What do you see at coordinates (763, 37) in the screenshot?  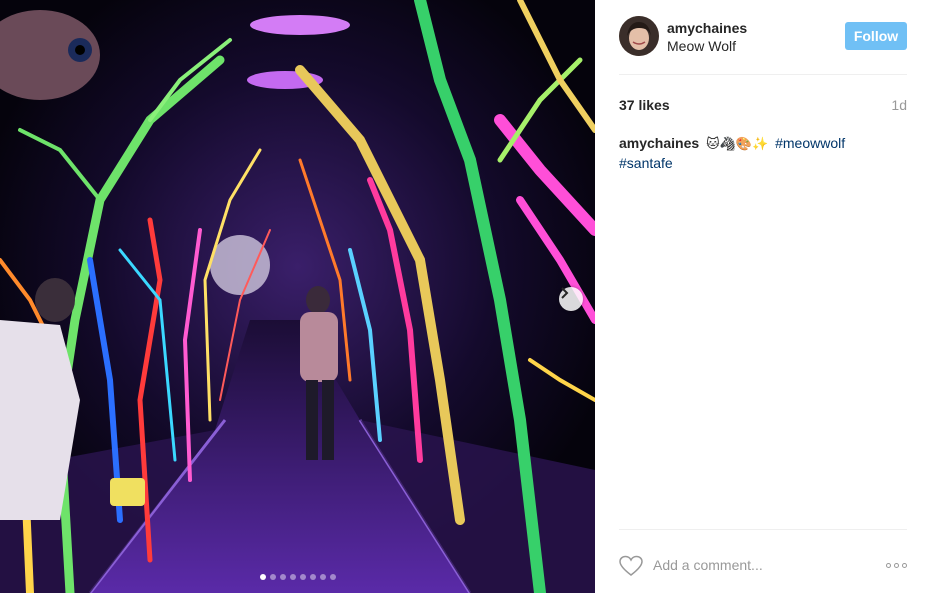 I see `post-header: amychaines Meow Wolf Follow` at bounding box center [763, 37].